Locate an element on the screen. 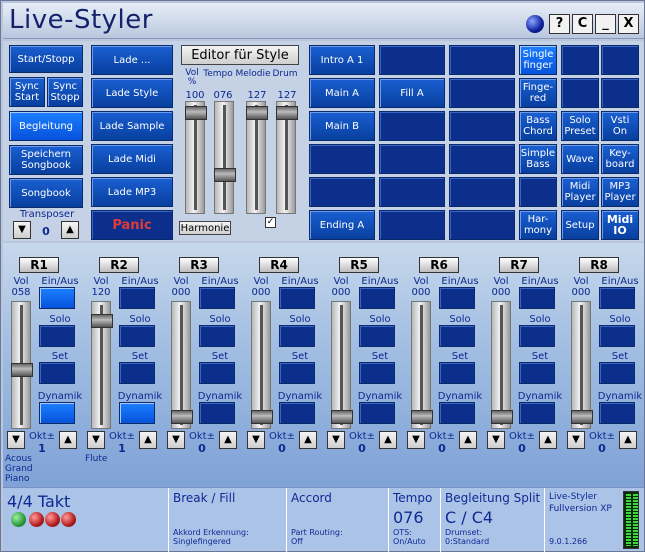  single-finger-button: Single finger is located at coordinates (538, 60).